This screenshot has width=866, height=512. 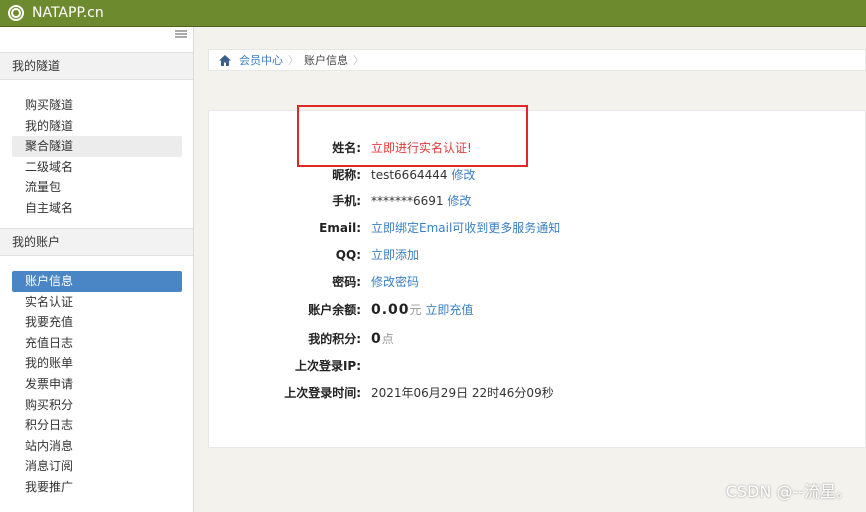 I want to click on nickname-text: test6664444, so click(x=409, y=175).